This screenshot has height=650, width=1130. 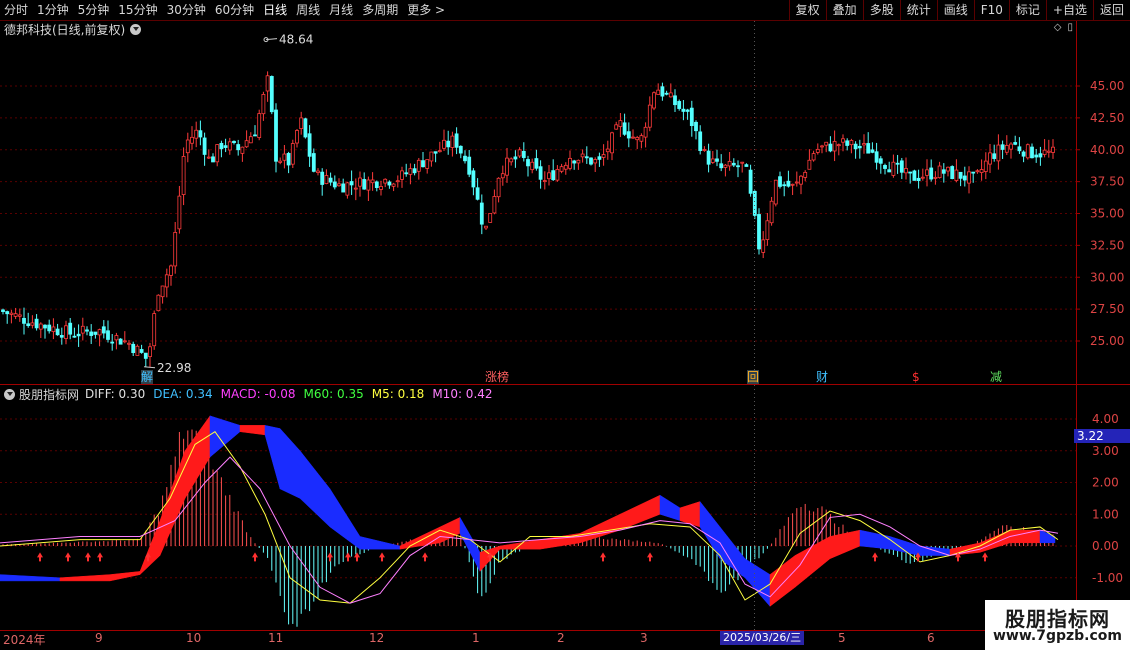 What do you see at coordinates (333, 394) in the screenshot?
I see `indicator-value: M60: 0.35` at bounding box center [333, 394].